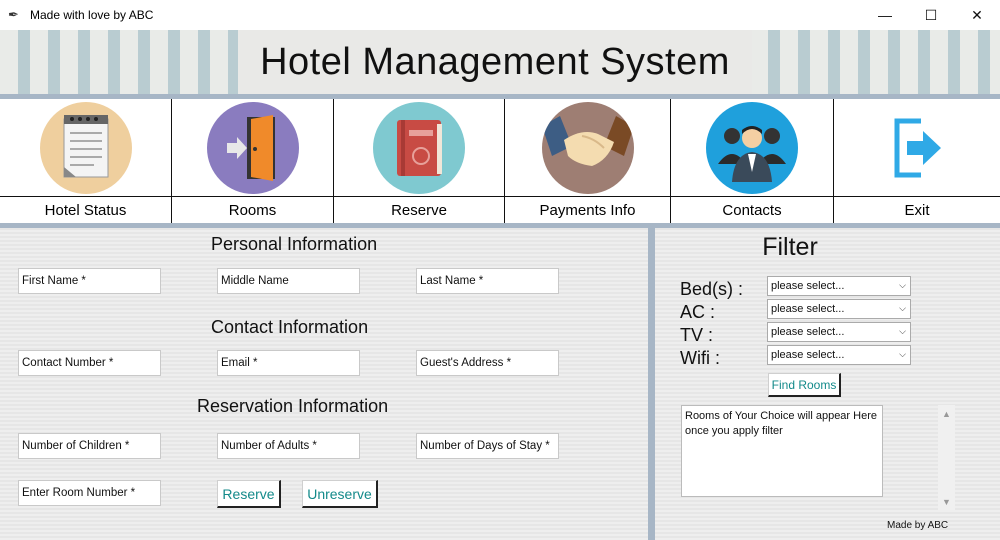  What do you see at coordinates (500, 15) in the screenshot?
I see `window-titlebar: ✒ Made with love by ABC — ☐ ✕` at bounding box center [500, 15].